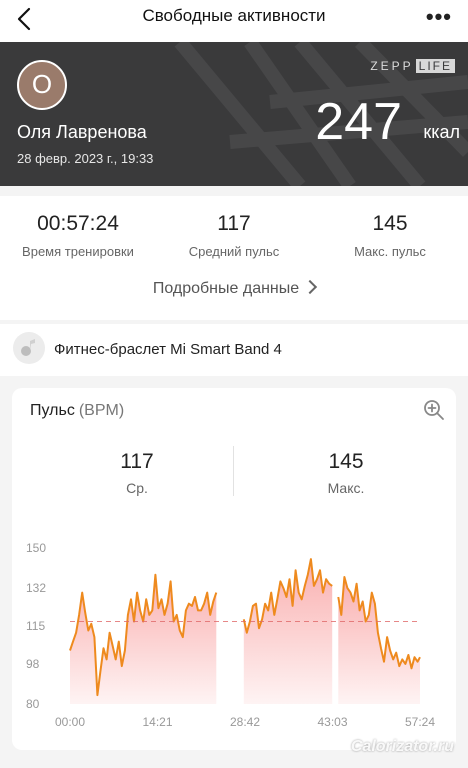  I want to click on device-name: Фитнес-браслет Mi Smart Band 4, so click(168, 349).